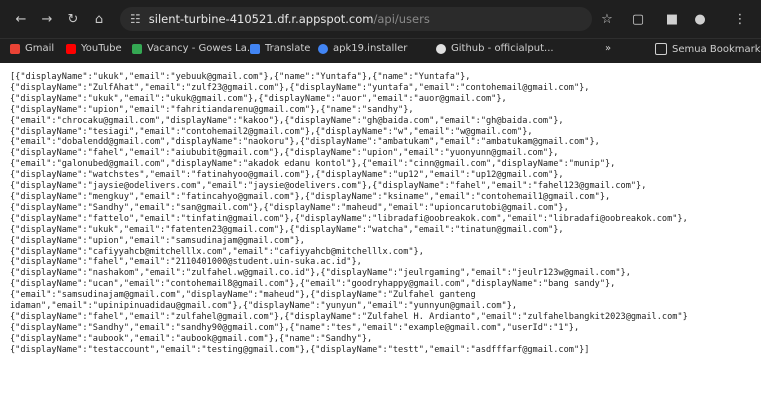 This screenshot has width=761, height=402. What do you see at coordinates (607, 19) in the screenshot?
I see `star-icon: ☆` at bounding box center [607, 19].